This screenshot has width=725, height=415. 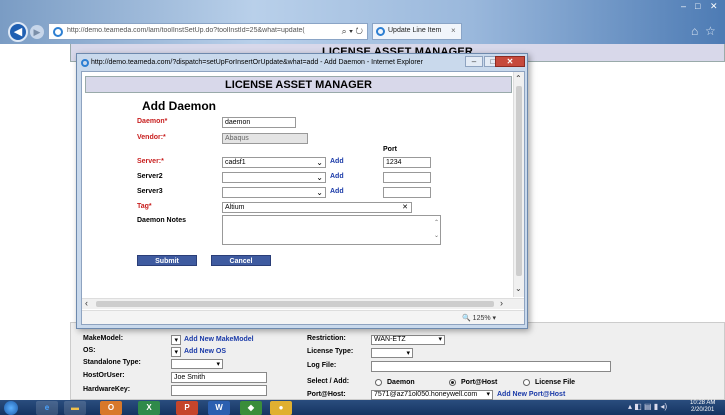 I want to click on license-type-select: ▾, so click(x=392, y=353).